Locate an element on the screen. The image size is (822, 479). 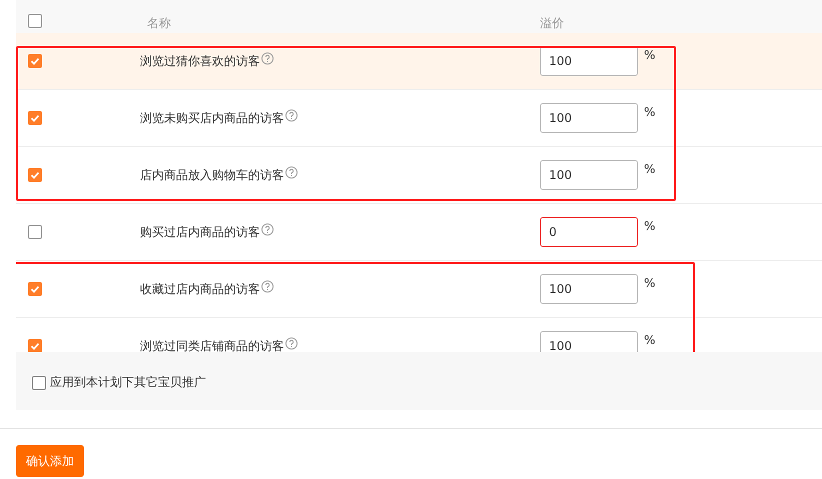
audience-label: 浏览过猜你喜欢的访客 is located at coordinates (200, 61).